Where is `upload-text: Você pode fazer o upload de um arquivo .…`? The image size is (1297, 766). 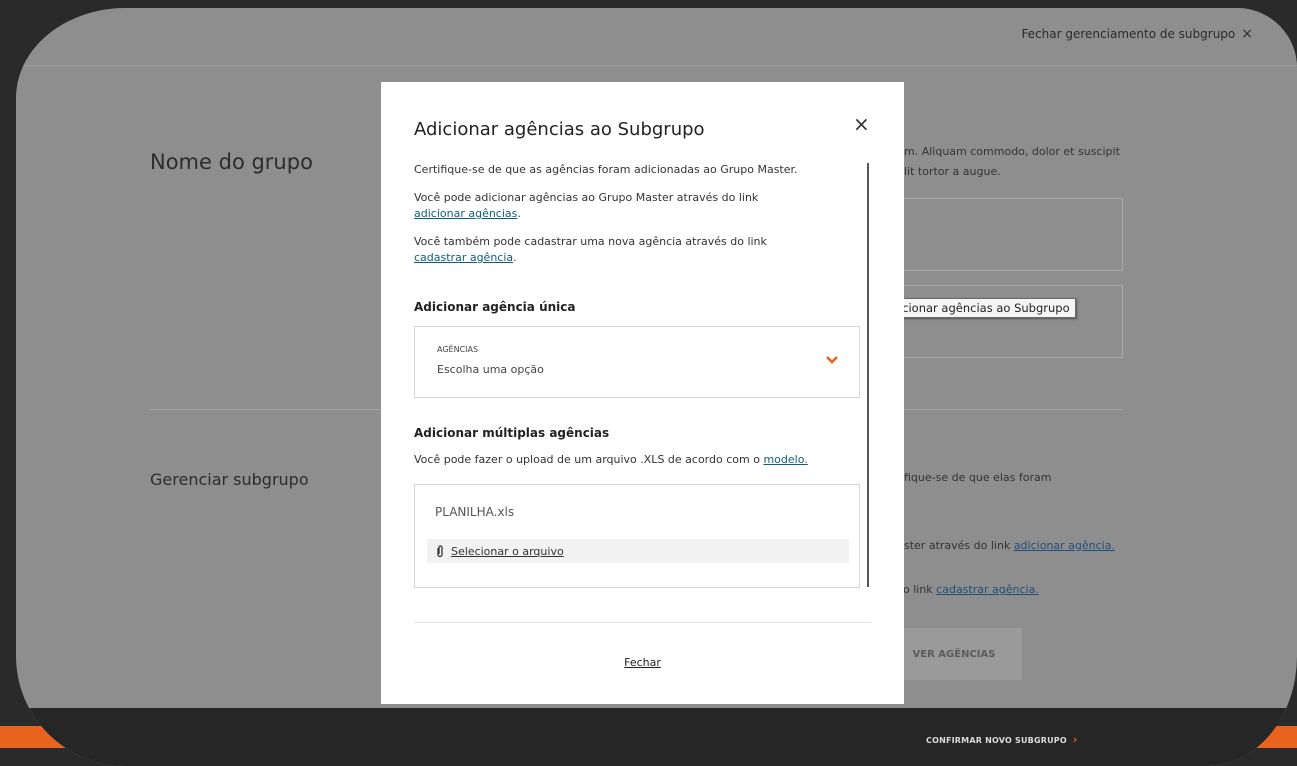
upload-text: Você pode fazer o upload de um arquivo .… is located at coordinates (642, 460).